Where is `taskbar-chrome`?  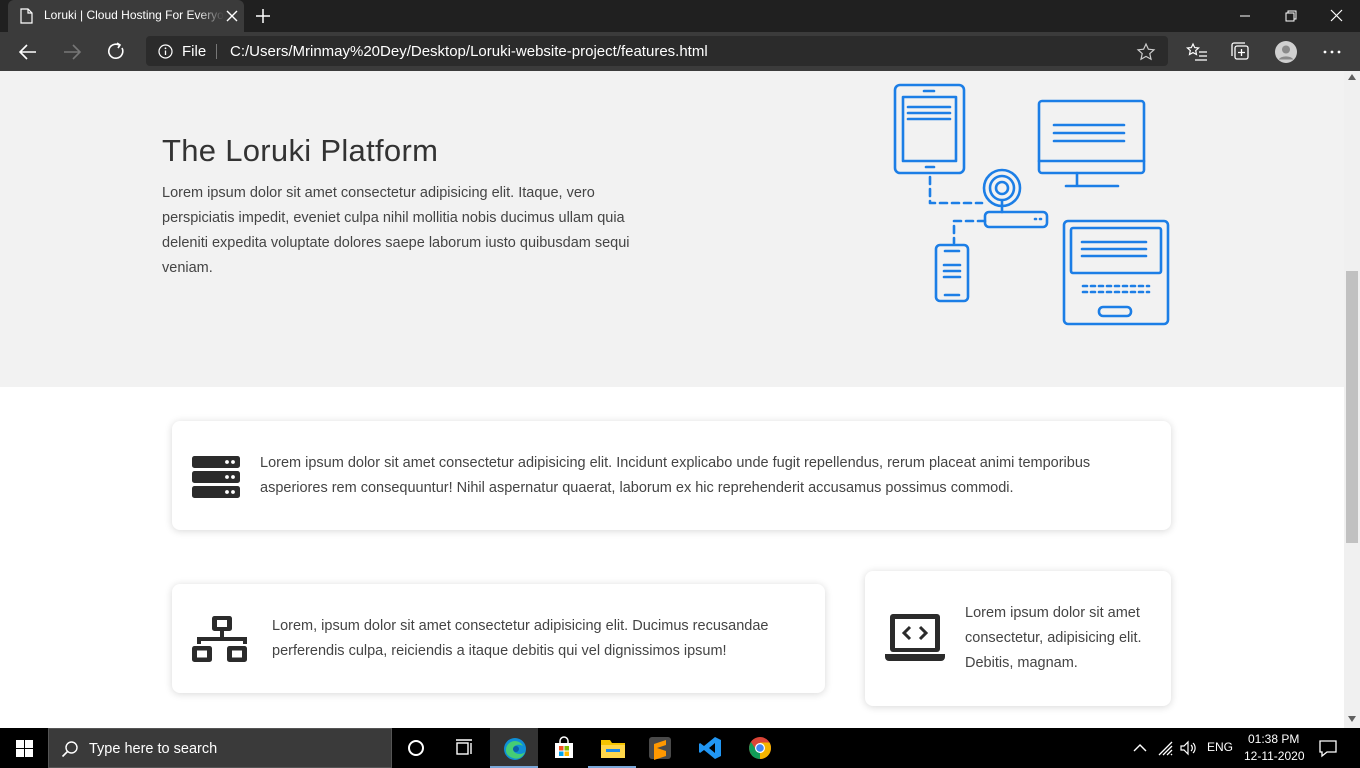 taskbar-chrome is located at coordinates (760, 748).